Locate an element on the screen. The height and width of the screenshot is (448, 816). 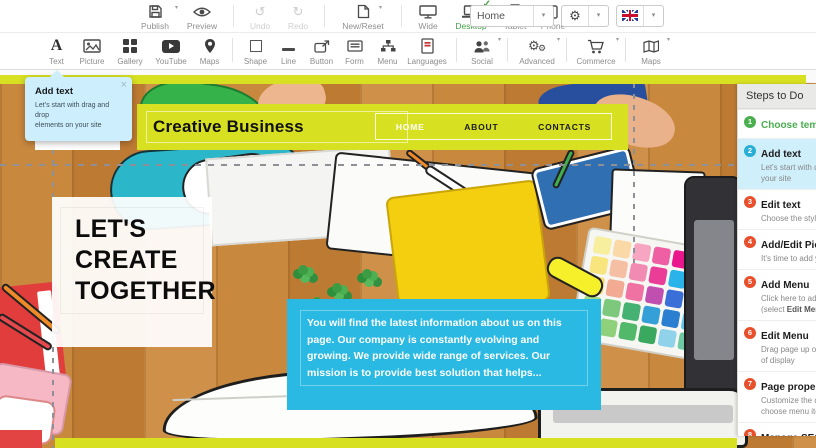
nav-about: ABOUT is located at coordinates (481, 127).